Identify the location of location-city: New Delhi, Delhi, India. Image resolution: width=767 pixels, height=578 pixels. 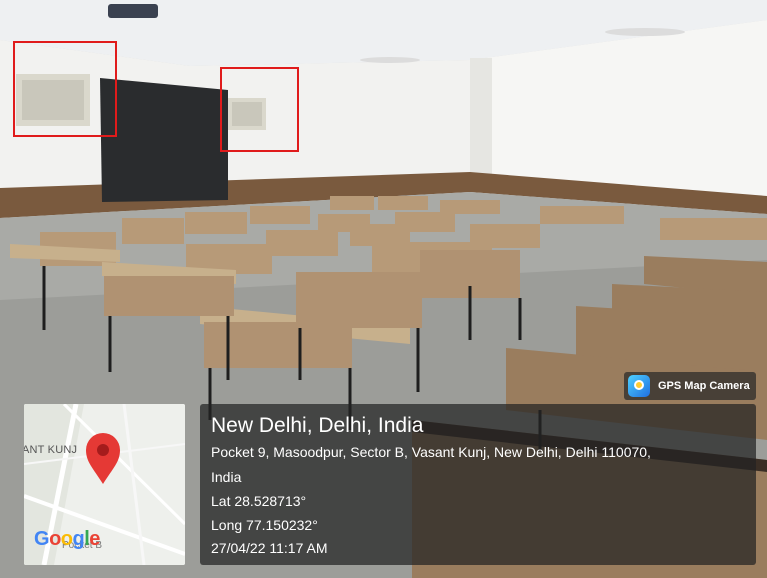
(317, 425).